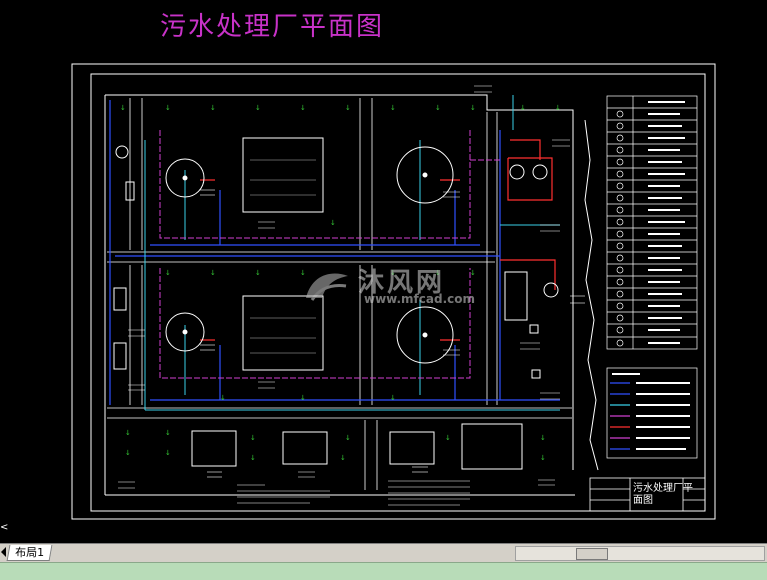  What do you see at coordinates (383, 571) in the screenshot?
I see `status-bar` at bounding box center [383, 571].